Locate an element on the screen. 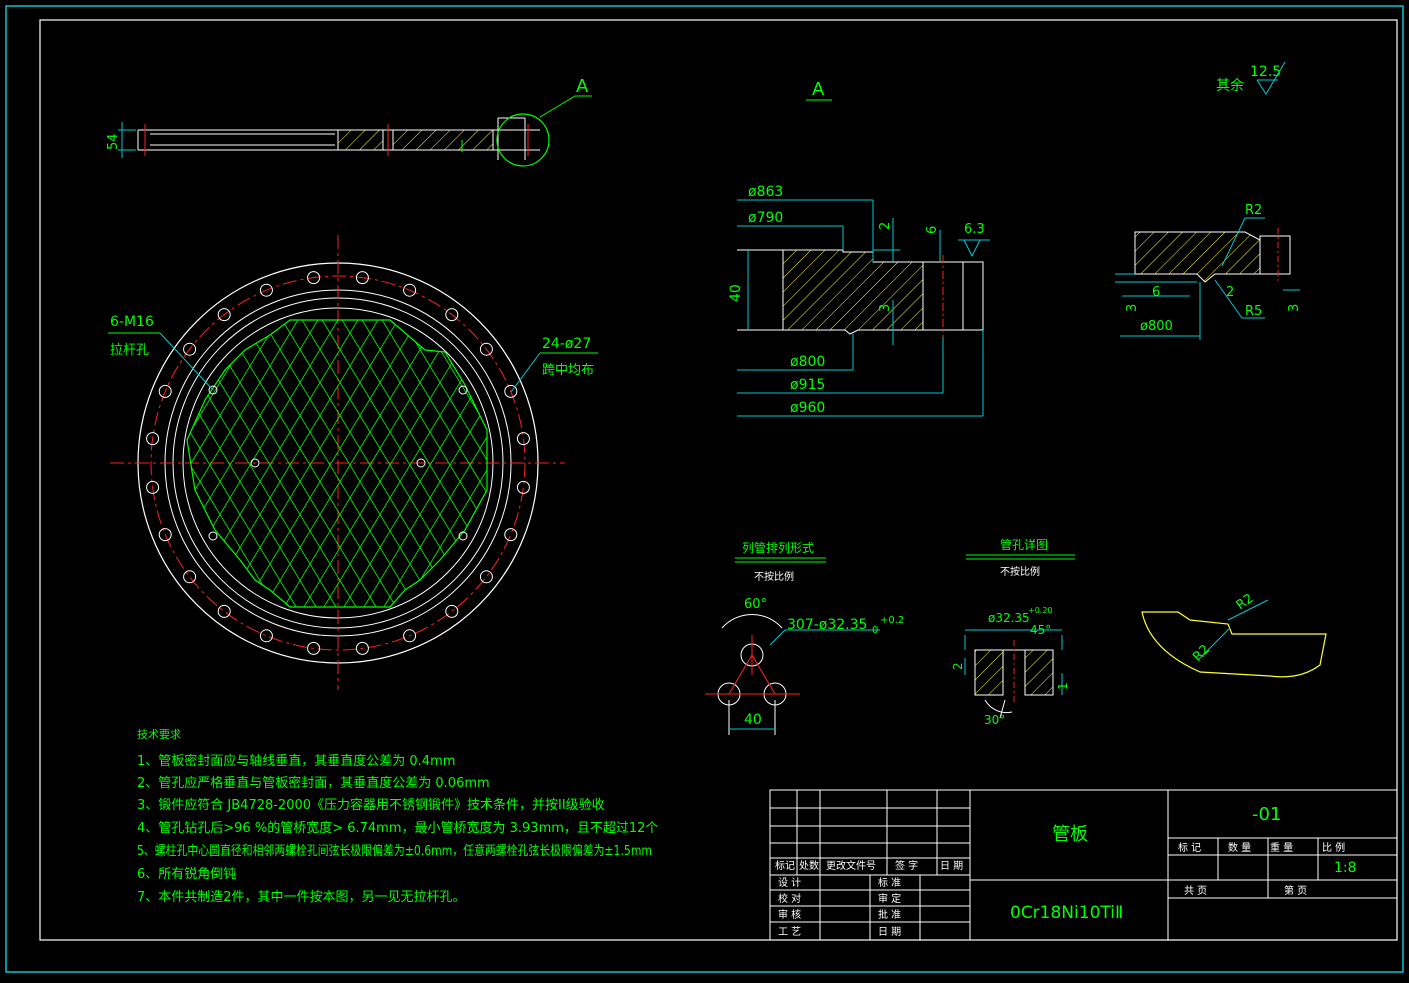 Image resolution: width=1409 pixels, height=983 pixels. tube-hole-dim-right: 1 is located at coordinates (1063, 686).